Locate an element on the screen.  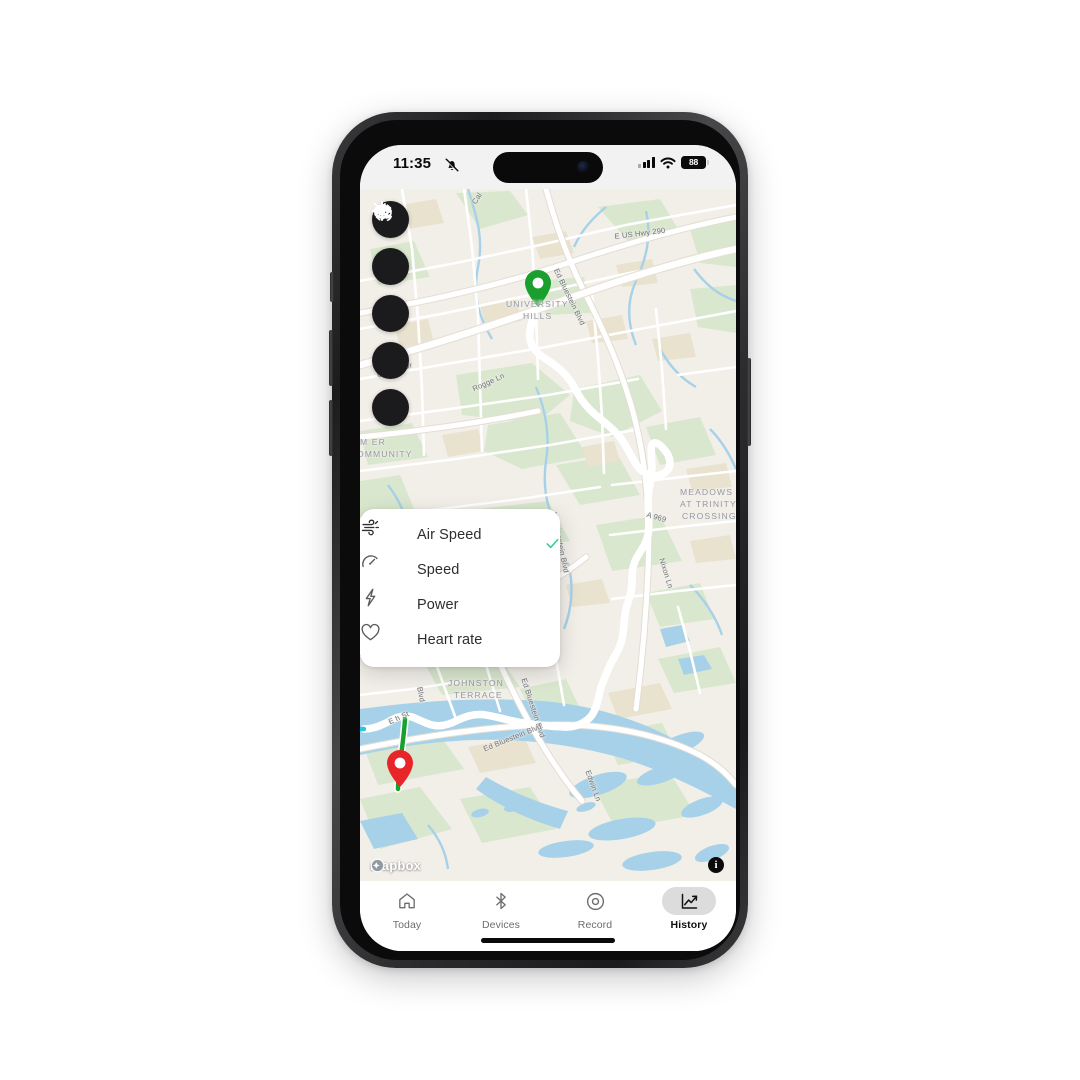
record-icon is located at coordinates (595, 901).